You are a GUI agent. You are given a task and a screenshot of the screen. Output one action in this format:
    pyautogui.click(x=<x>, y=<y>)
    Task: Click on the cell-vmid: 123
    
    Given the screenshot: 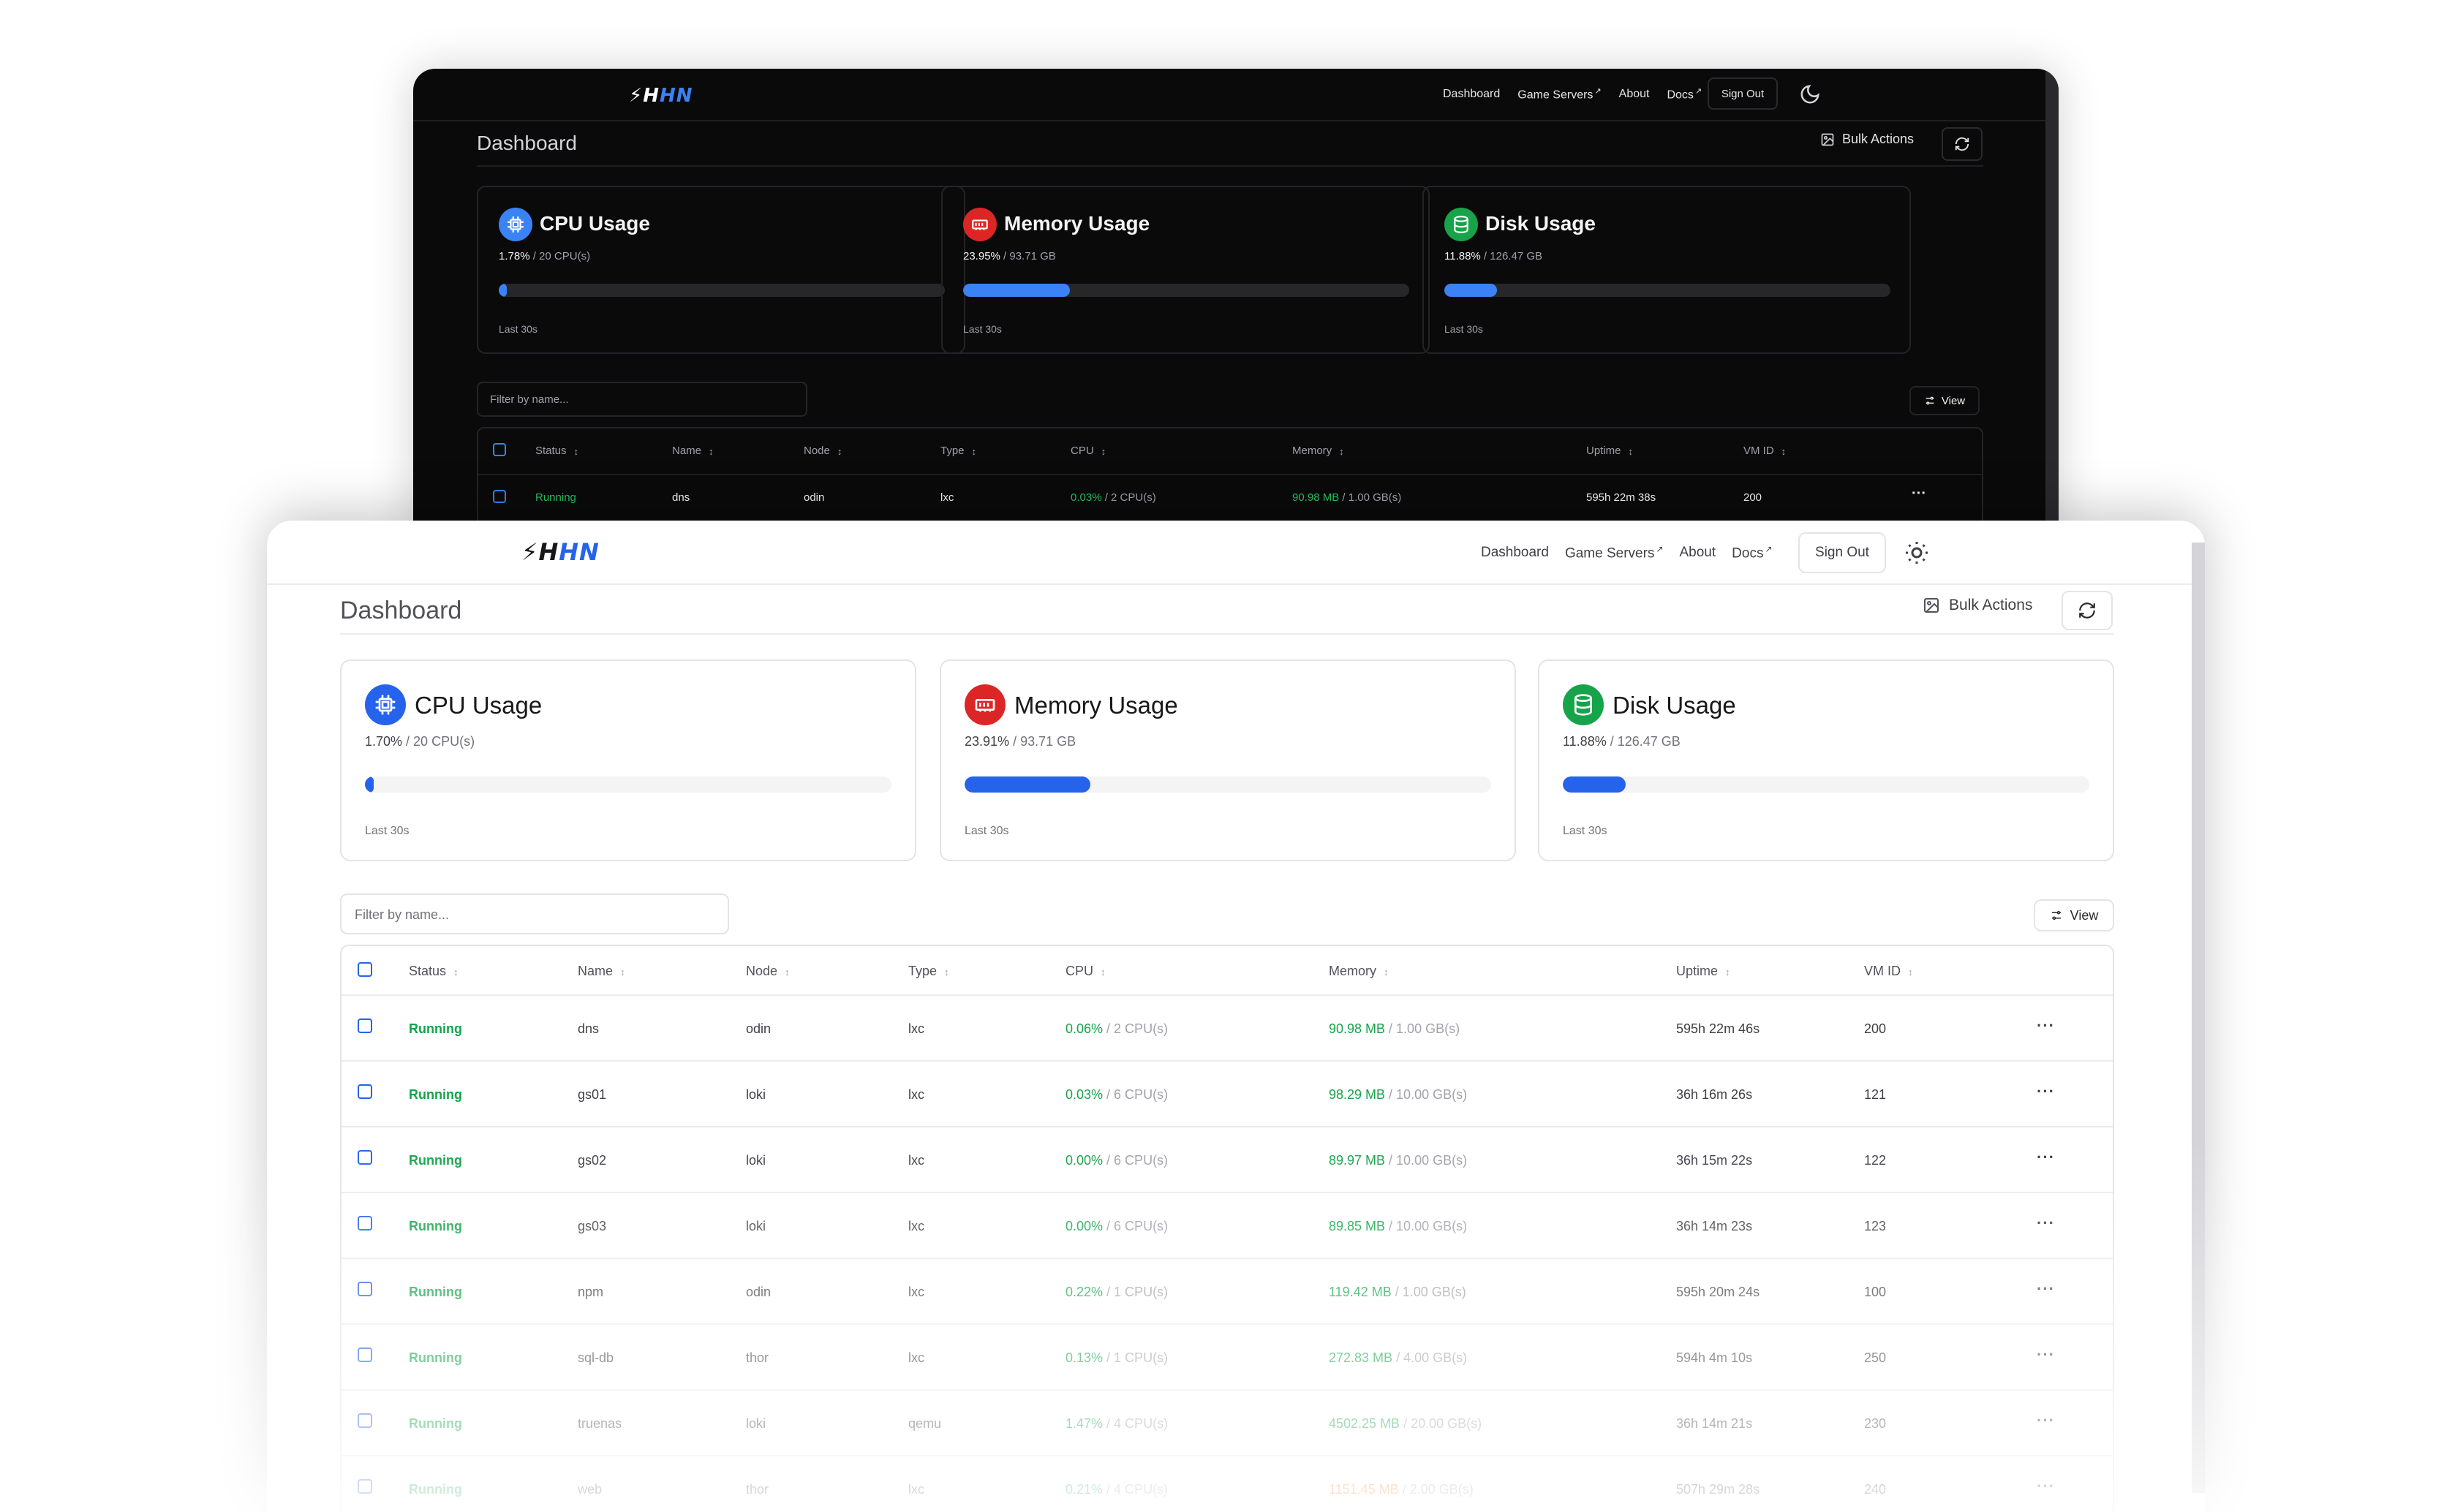 What is the action you would take?
    pyautogui.click(x=1875, y=1226)
    